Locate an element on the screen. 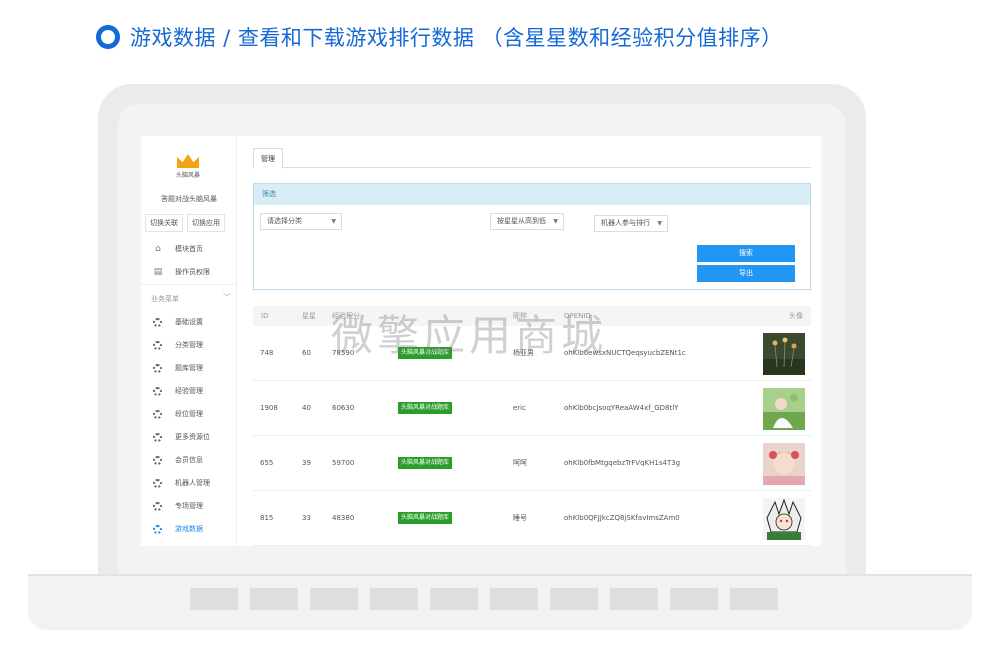  switch-app-button: 切换应用 is located at coordinates (206, 223).